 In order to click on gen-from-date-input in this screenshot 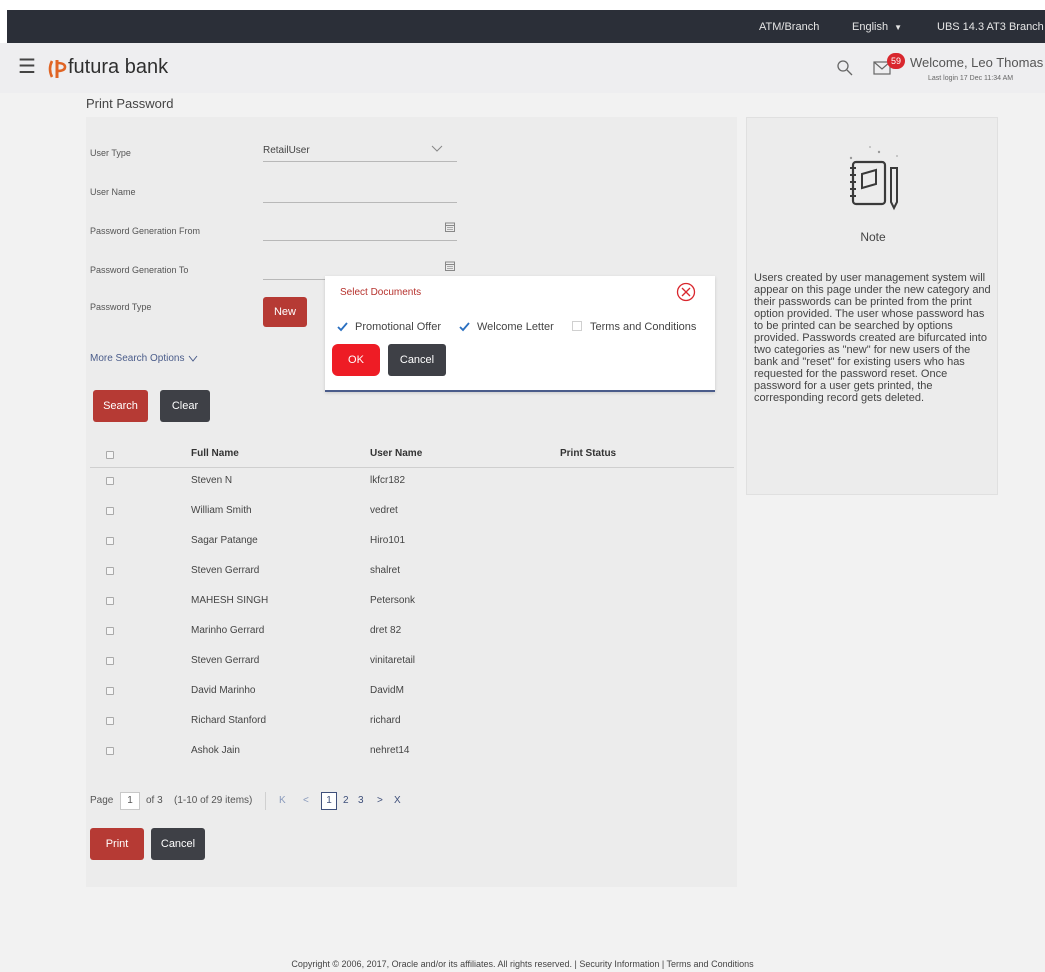, I will do `click(360, 230)`.